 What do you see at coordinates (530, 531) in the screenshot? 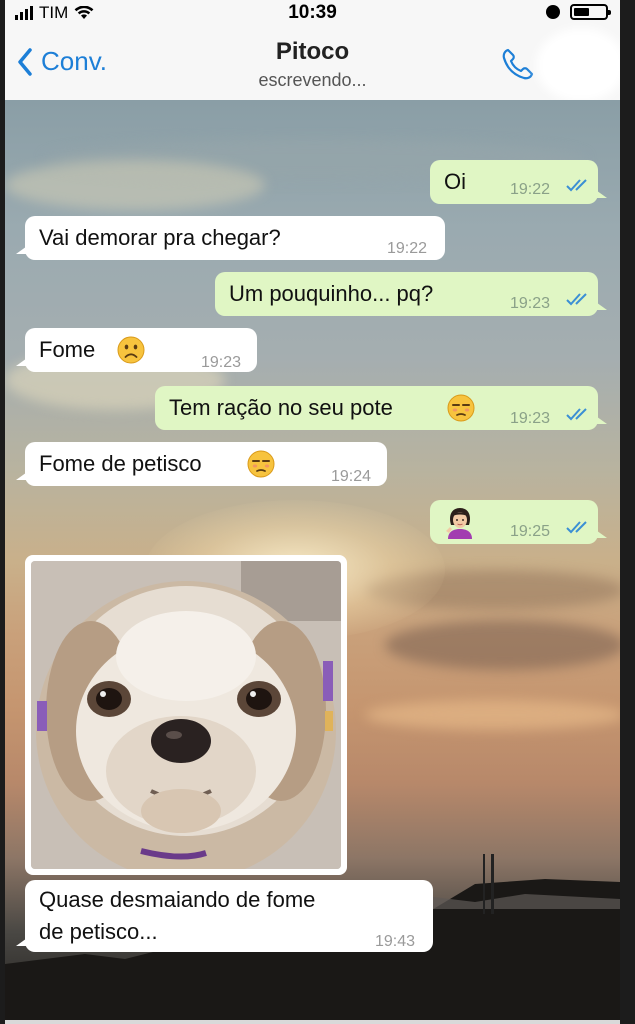
I see `message-time: 19:25` at bounding box center [530, 531].